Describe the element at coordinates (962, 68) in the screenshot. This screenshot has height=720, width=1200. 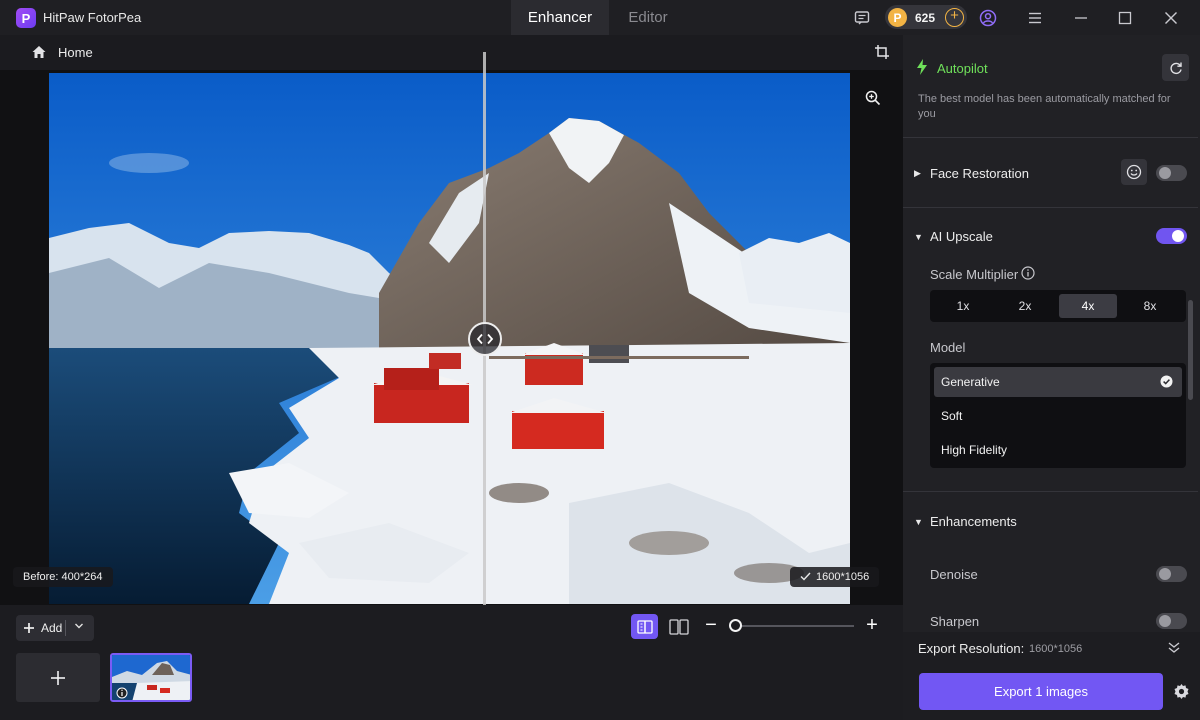
I see `autopilot-label: Autopilot` at that location.